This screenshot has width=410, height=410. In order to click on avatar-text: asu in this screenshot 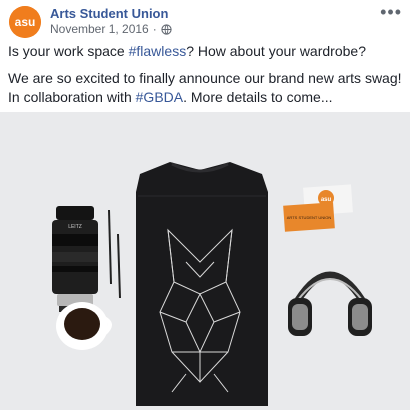, I will do `click(25, 22)`.